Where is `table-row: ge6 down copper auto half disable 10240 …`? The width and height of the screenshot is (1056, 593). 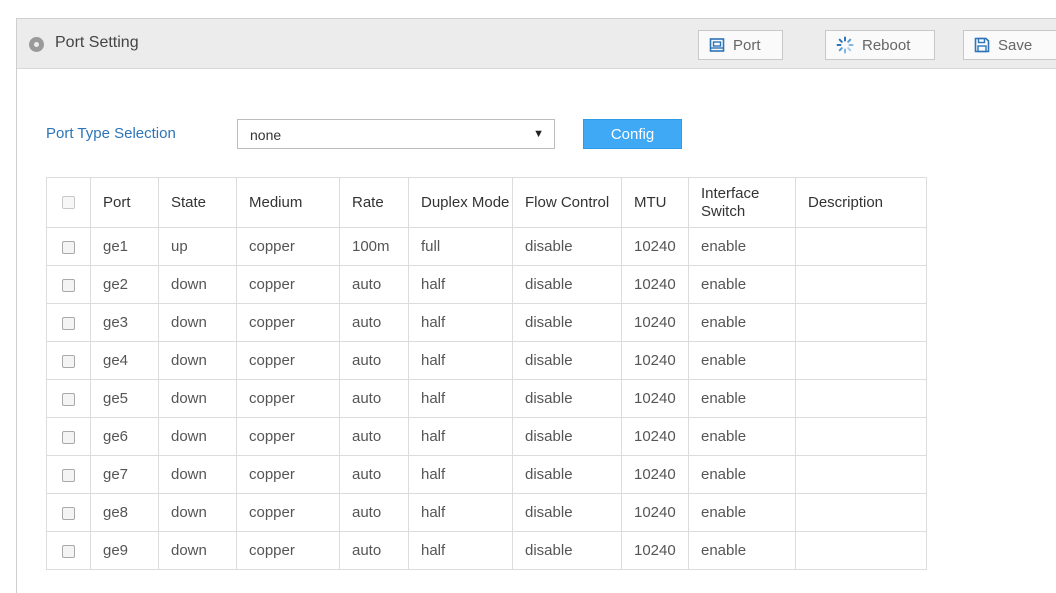
table-row: ge6 down copper auto half disable 10240 … is located at coordinates (486, 436).